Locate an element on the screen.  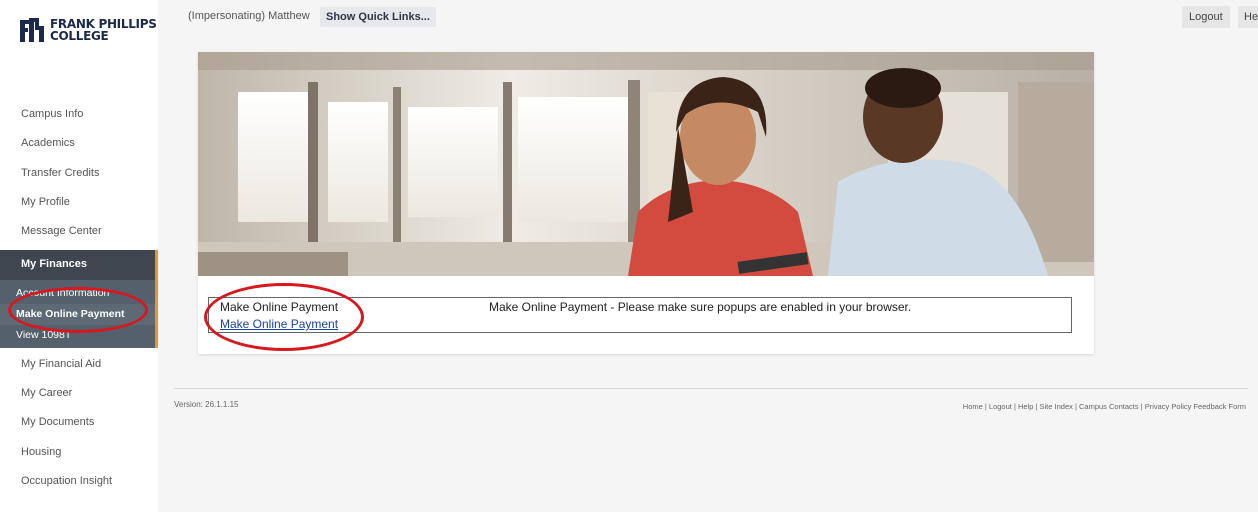
subnav-account-information: Account Information is located at coordinates (77, 293).